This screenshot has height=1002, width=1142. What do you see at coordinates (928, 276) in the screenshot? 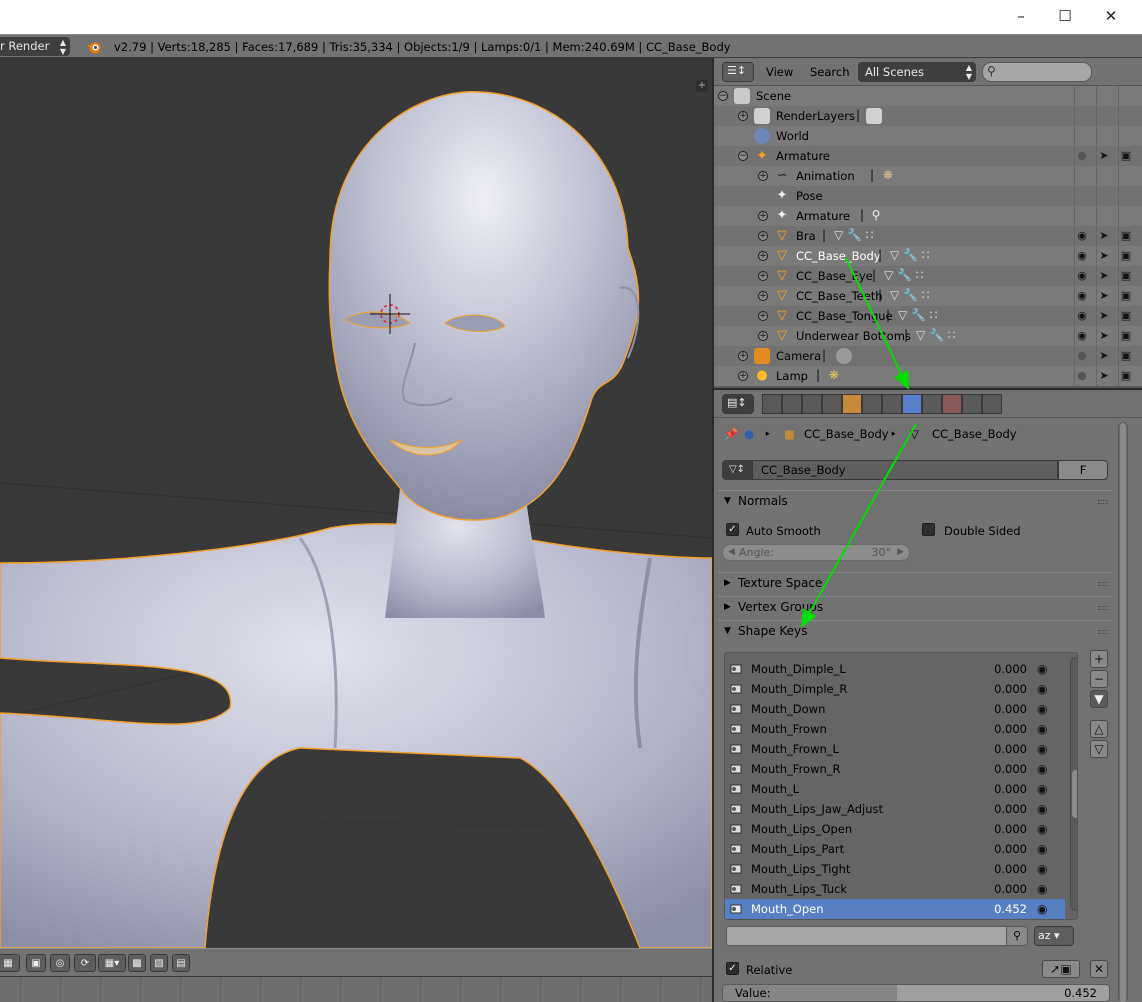
I see `tree-item-cc-base-eye: + ▽ CC_Base_Eye | ▽ 🔧 ∷ ◉ ➤ ▣` at bounding box center [928, 276].